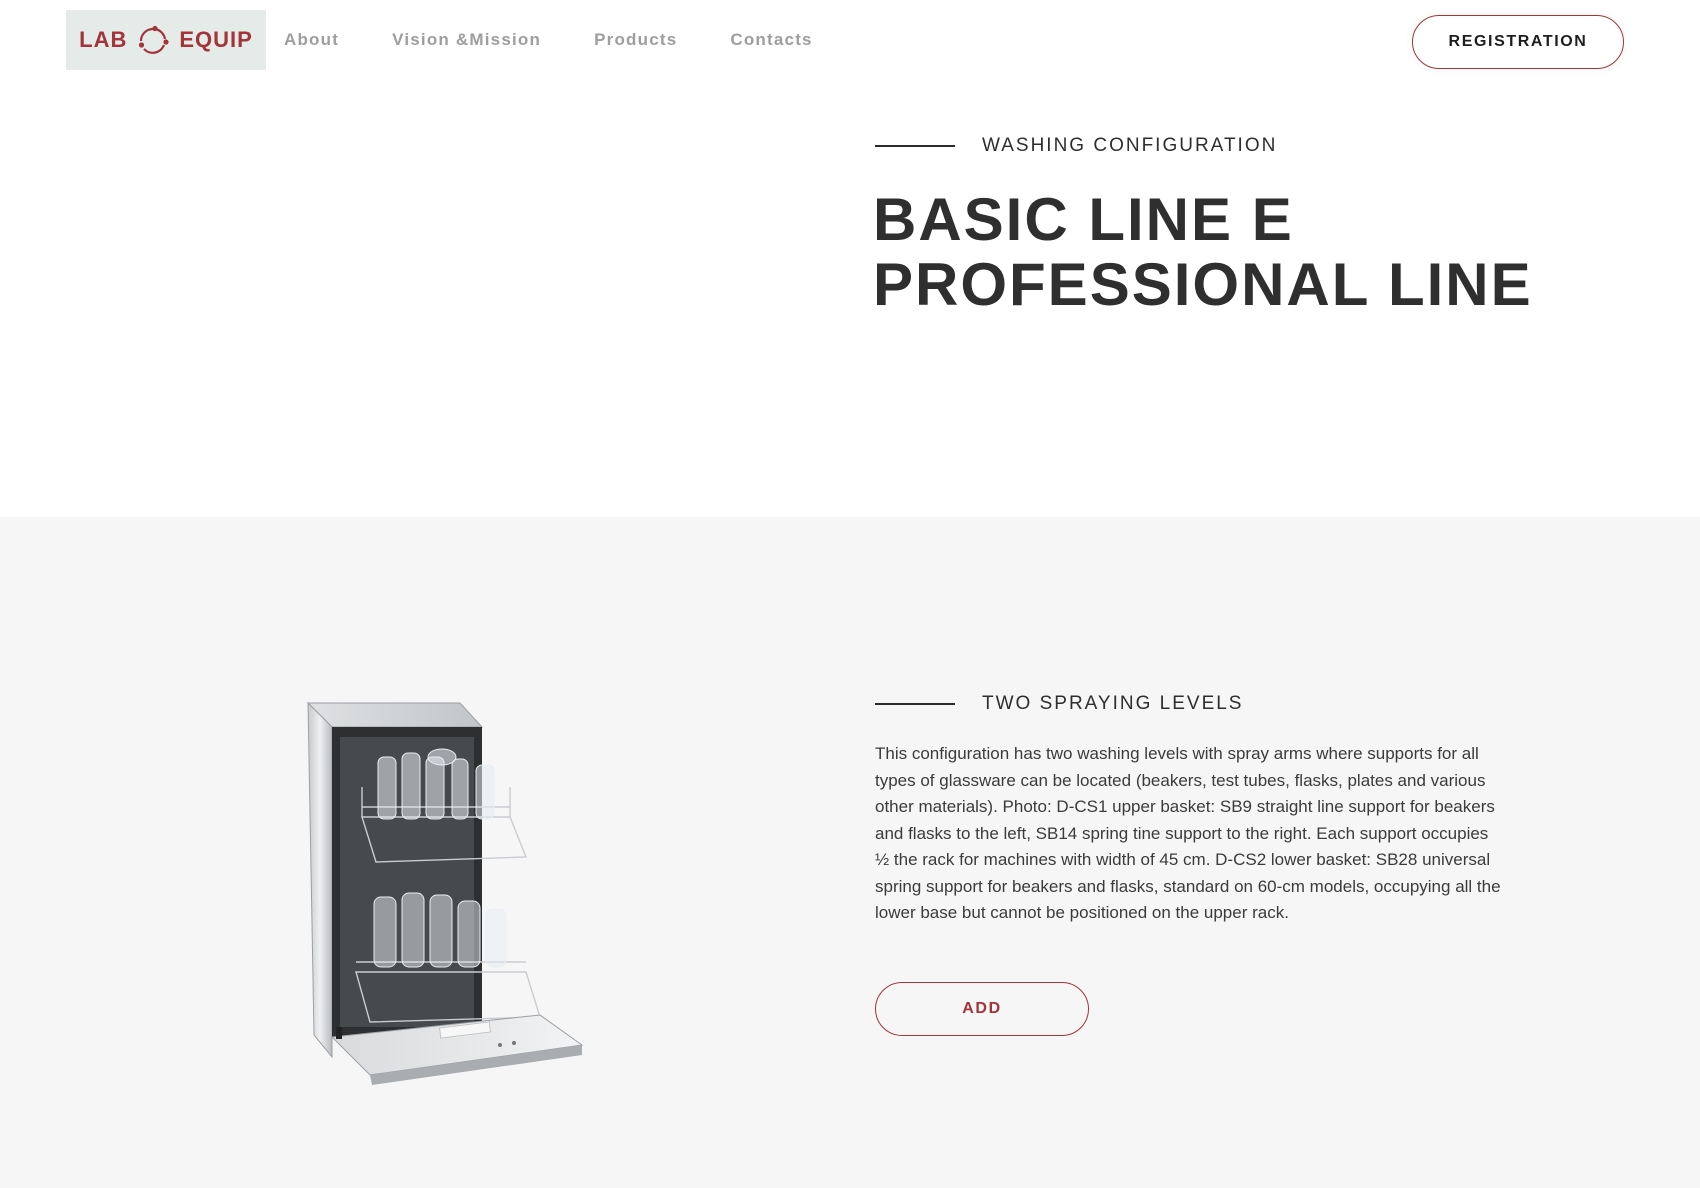  I want to click on feature-eyebrow: TWO SPRAYING LEVELS, so click(1059, 704).